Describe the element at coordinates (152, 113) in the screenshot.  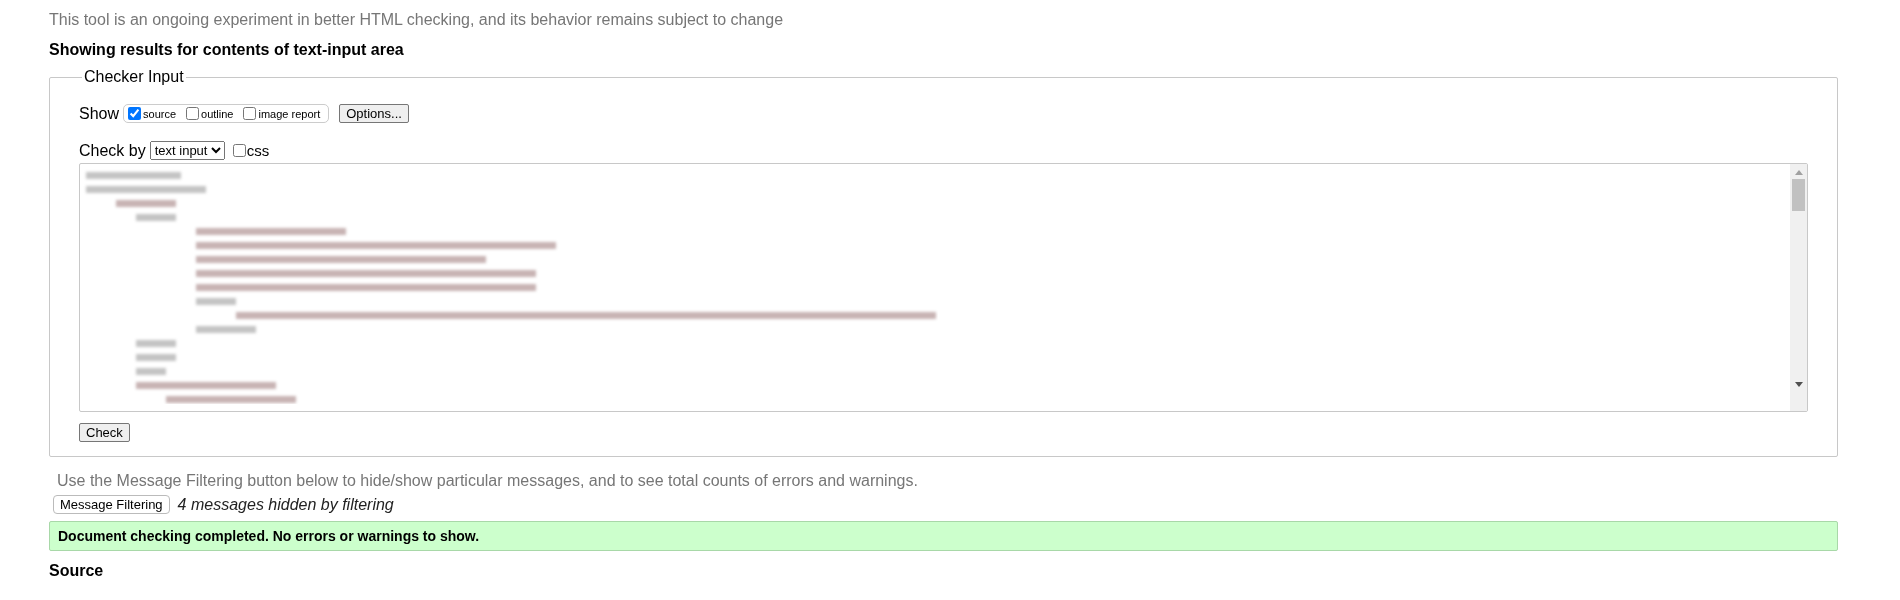
I see `show-option: source` at that location.